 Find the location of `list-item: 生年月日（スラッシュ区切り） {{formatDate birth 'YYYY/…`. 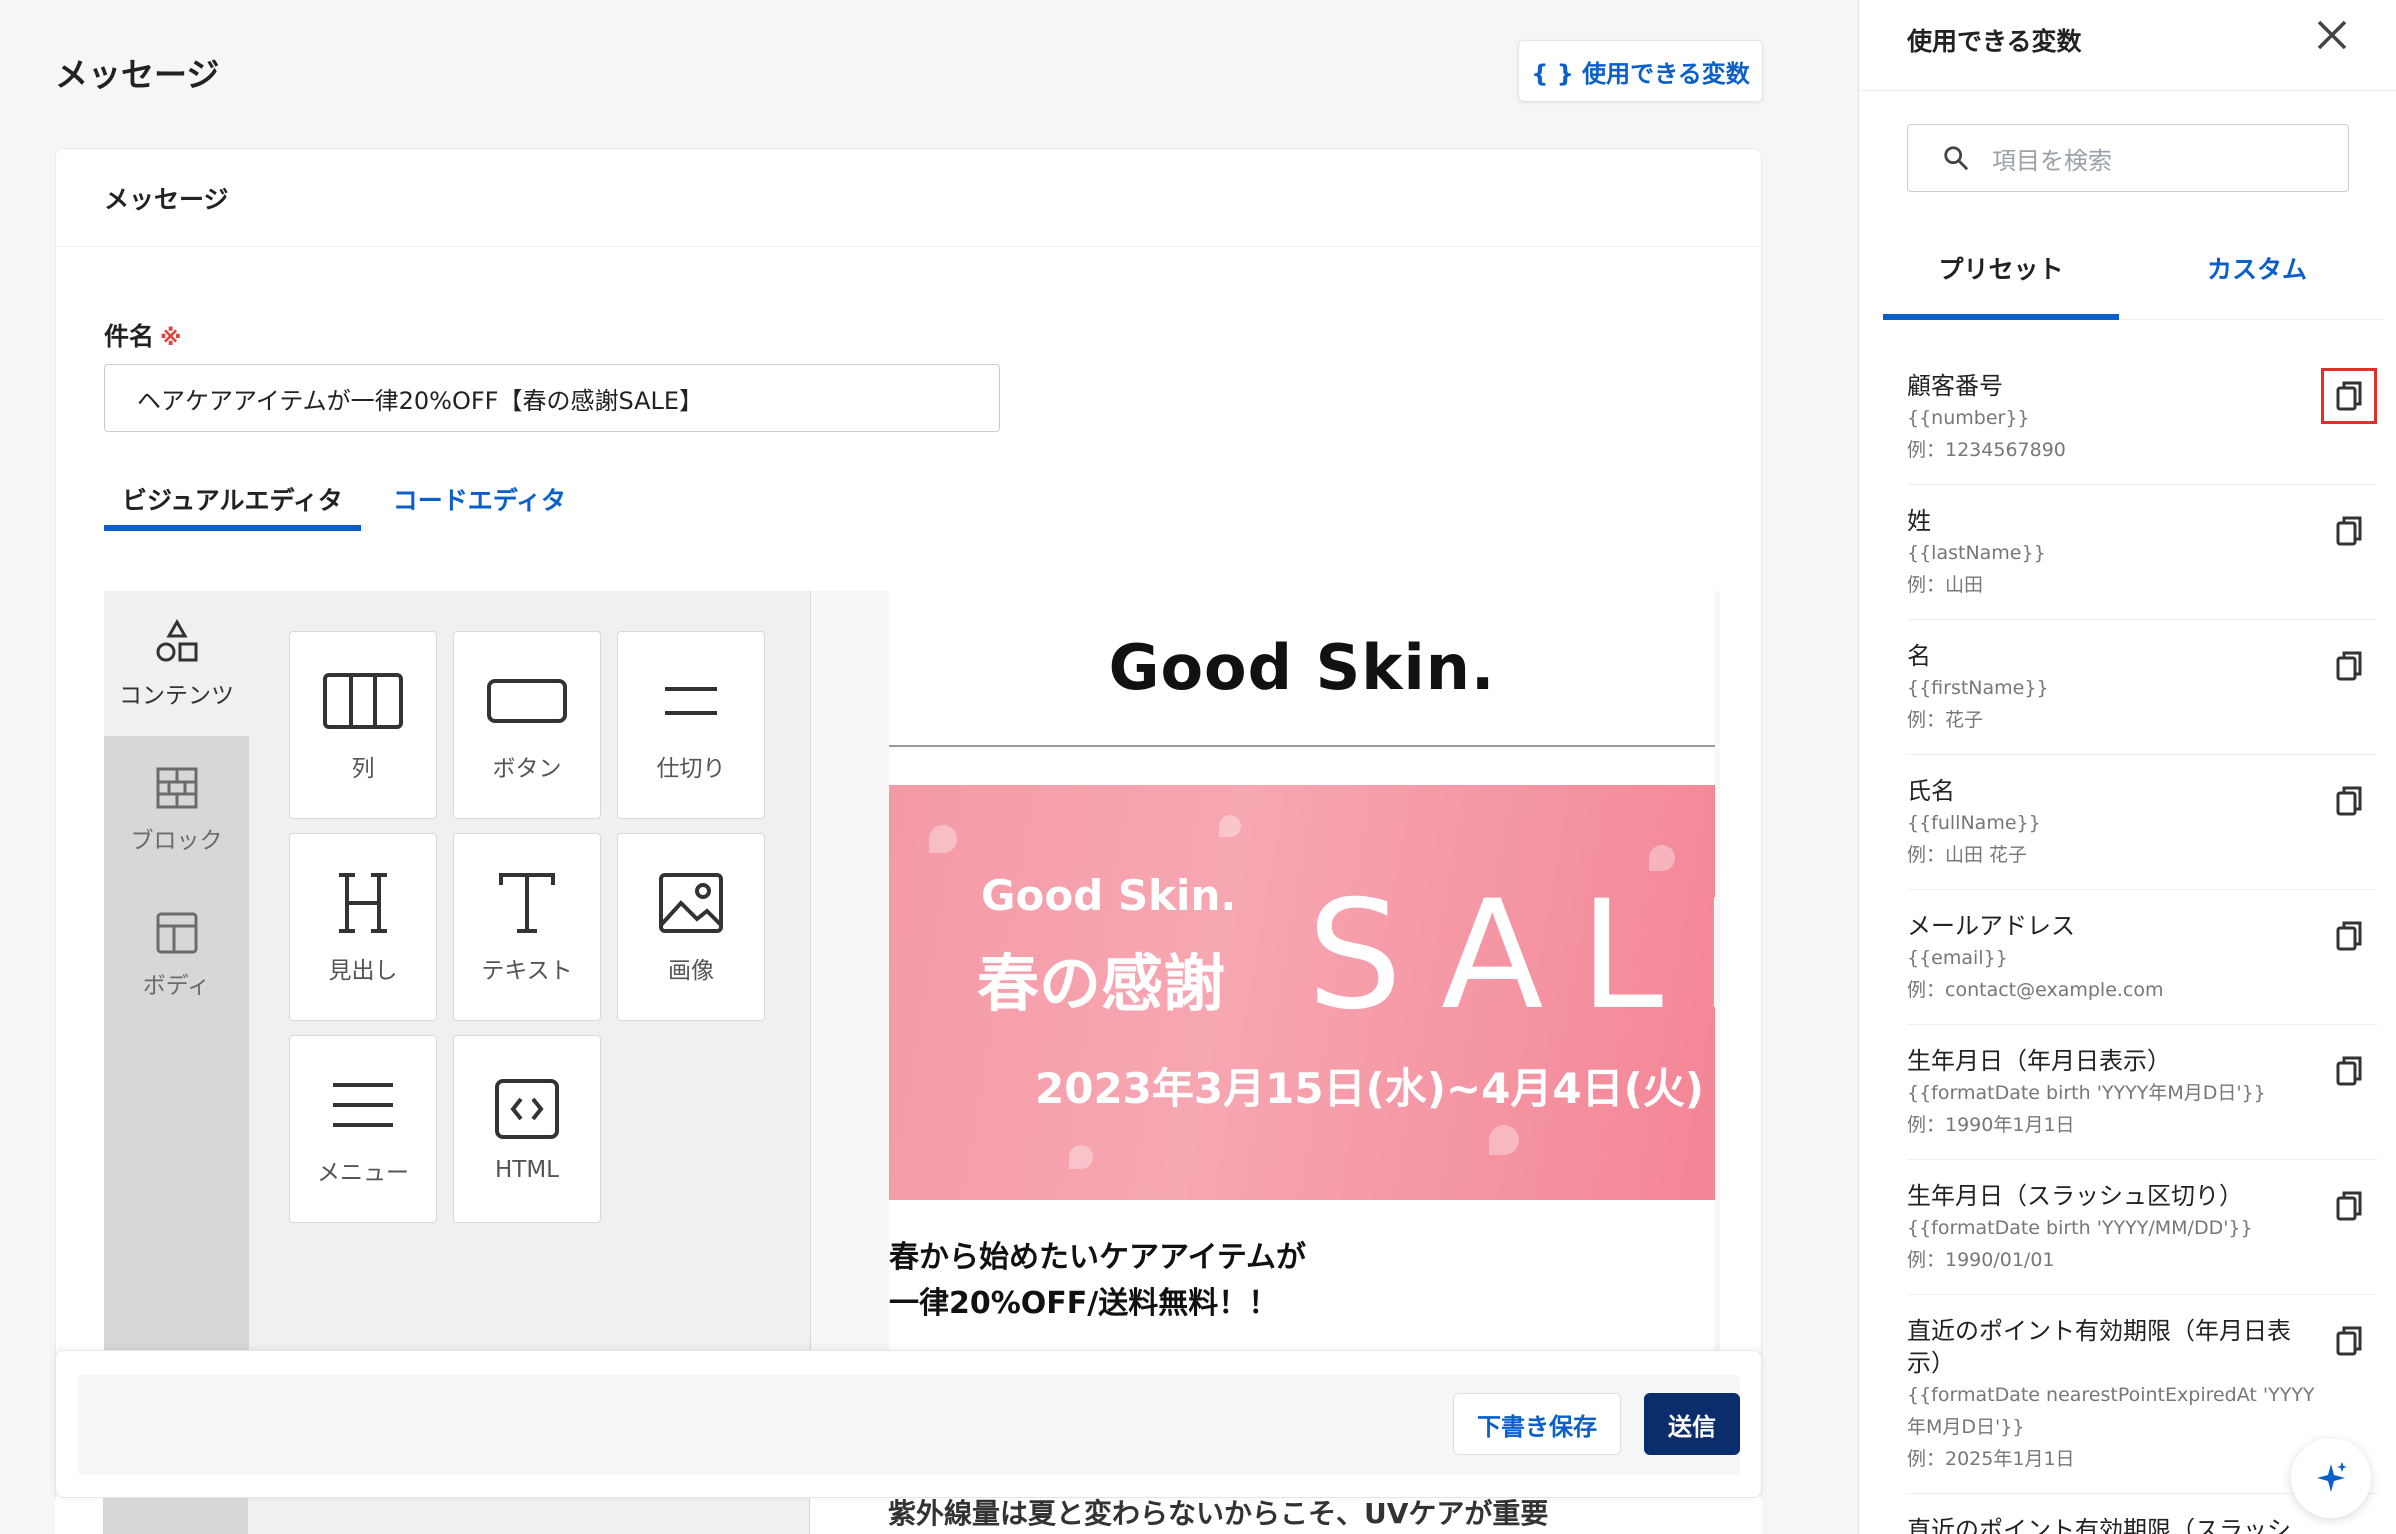

list-item: 生年月日（スラッシュ区切り） {{formatDate birth 'YYYY/… is located at coordinates (2142, 1227).